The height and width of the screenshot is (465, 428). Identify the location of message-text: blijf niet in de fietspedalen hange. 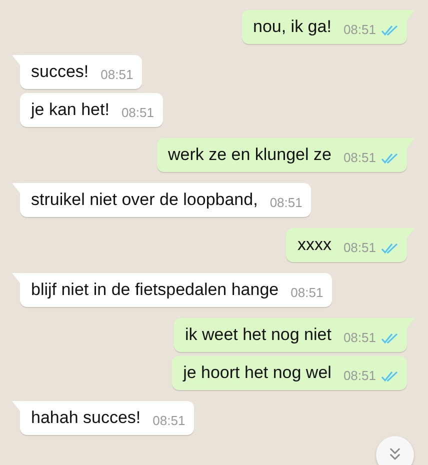
(155, 290).